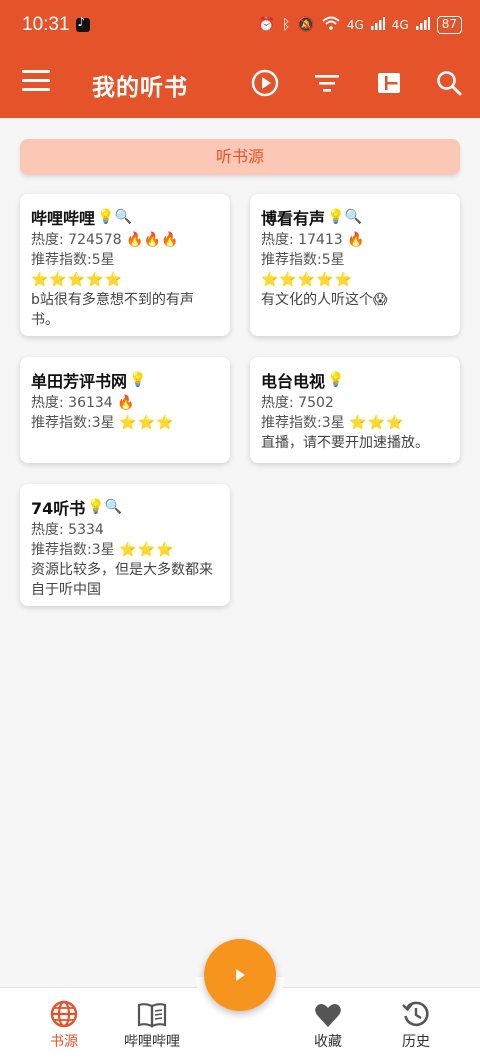 The width and height of the screenshot is (480, 1058). What do you see at coordinates (416, 1008) in the screenshot?
I see `history-icon` at bounding box center [416, 1008].